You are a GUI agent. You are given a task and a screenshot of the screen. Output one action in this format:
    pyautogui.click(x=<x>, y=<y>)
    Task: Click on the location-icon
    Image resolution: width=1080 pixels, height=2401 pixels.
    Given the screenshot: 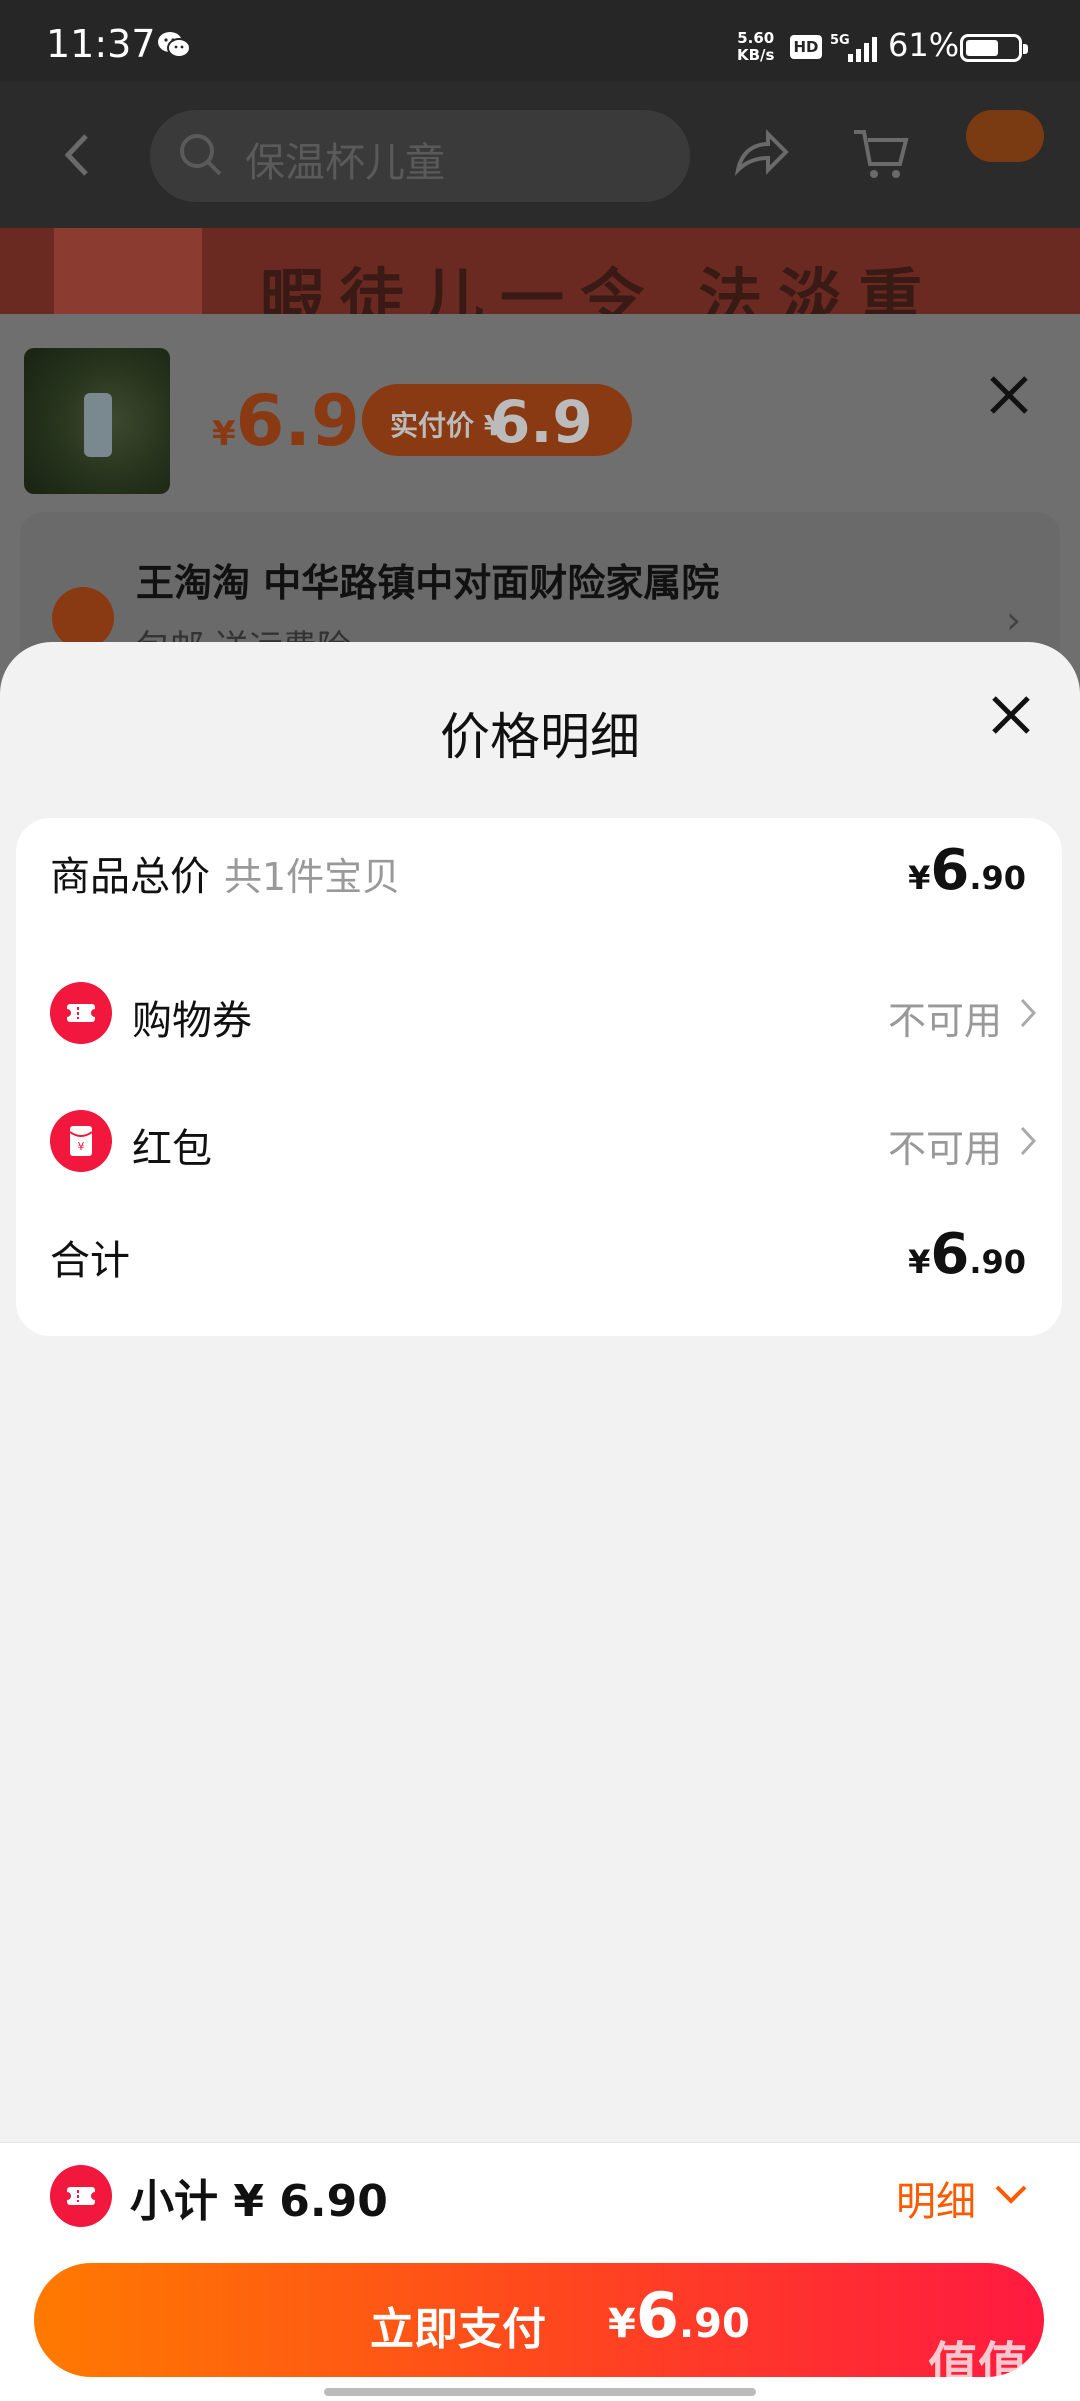 What is the action you would take?
    pyautogui.click(x=83, y=618)
    